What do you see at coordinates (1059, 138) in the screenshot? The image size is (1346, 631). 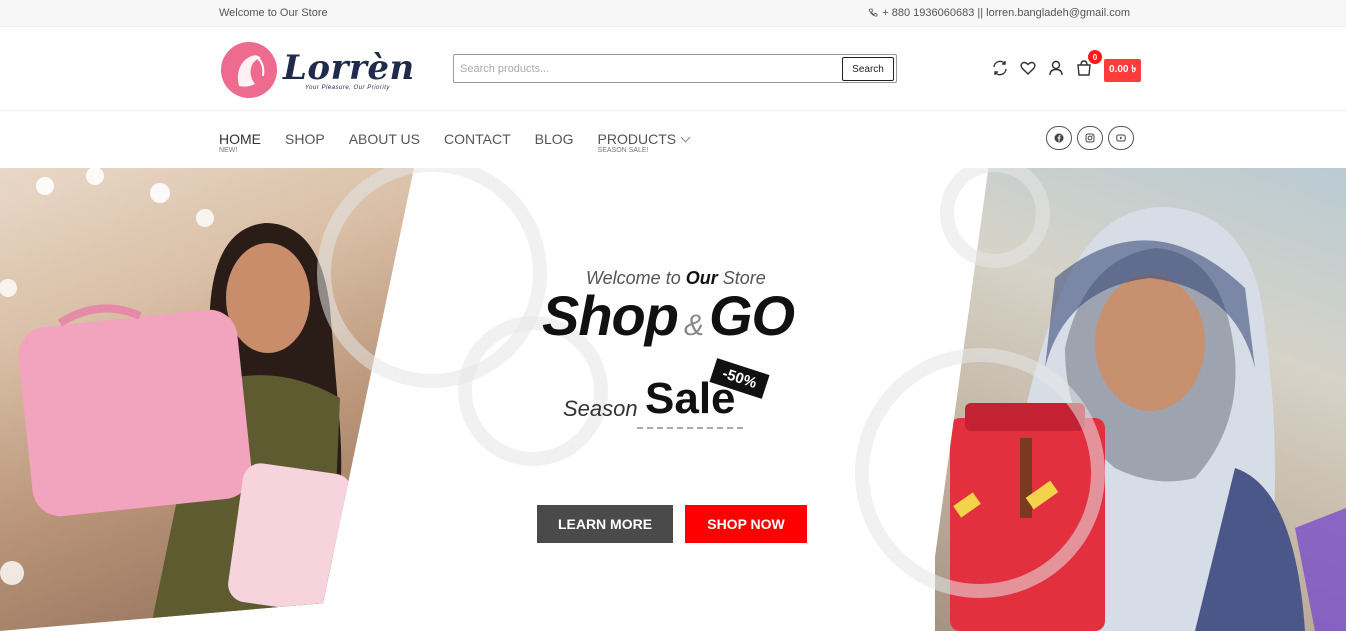 I see `facebook-icon` at bounding box center [1059, 138].